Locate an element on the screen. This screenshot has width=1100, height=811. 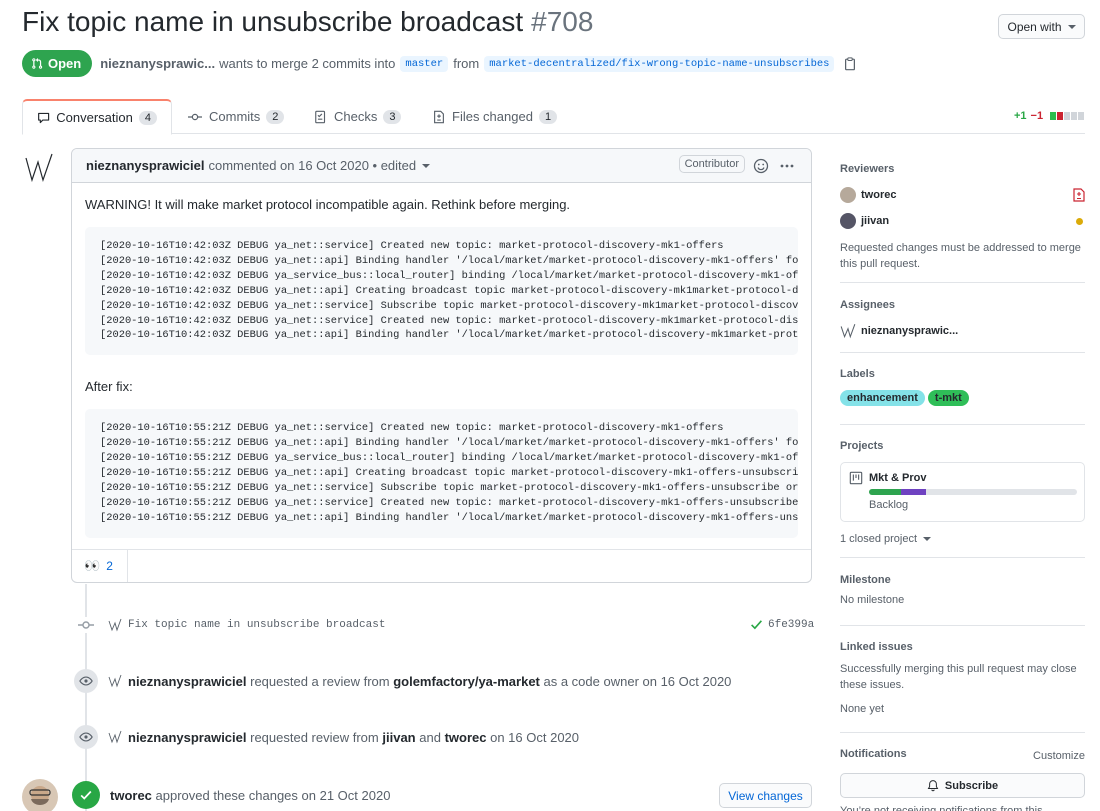
comment-icon is located at coordinates (44, 117).